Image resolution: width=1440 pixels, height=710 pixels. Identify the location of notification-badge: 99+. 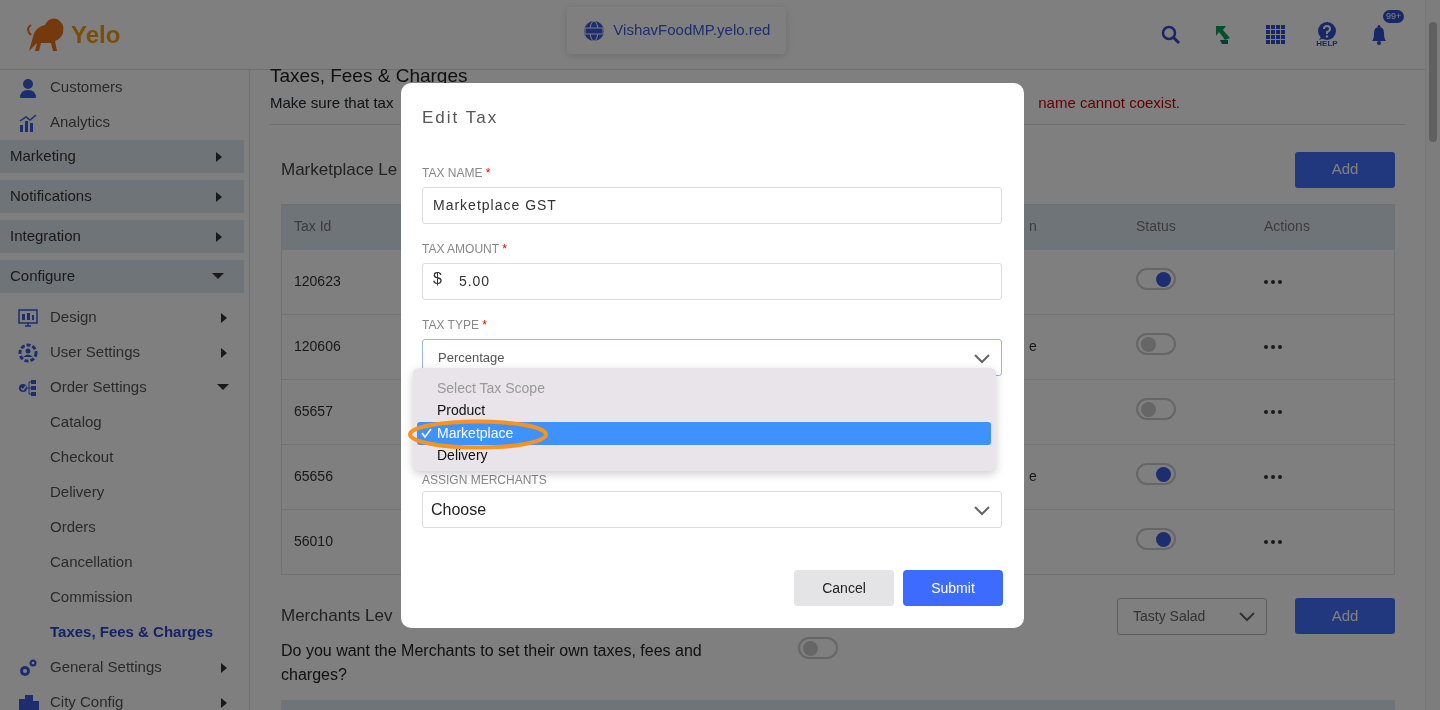
(1394, 16).